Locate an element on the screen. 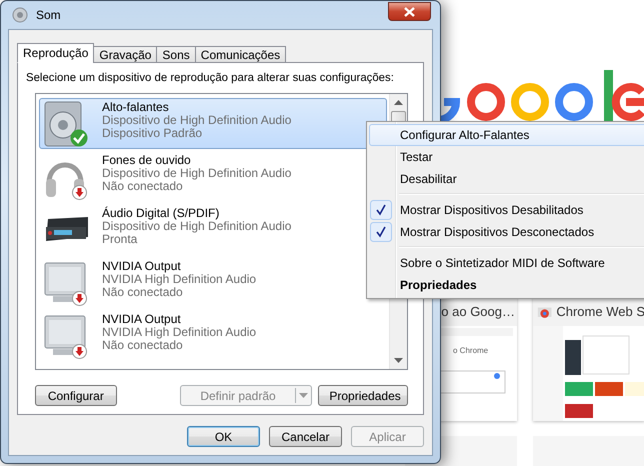  thumbnail-text: o Chrome is located at coordinates (470, 350).